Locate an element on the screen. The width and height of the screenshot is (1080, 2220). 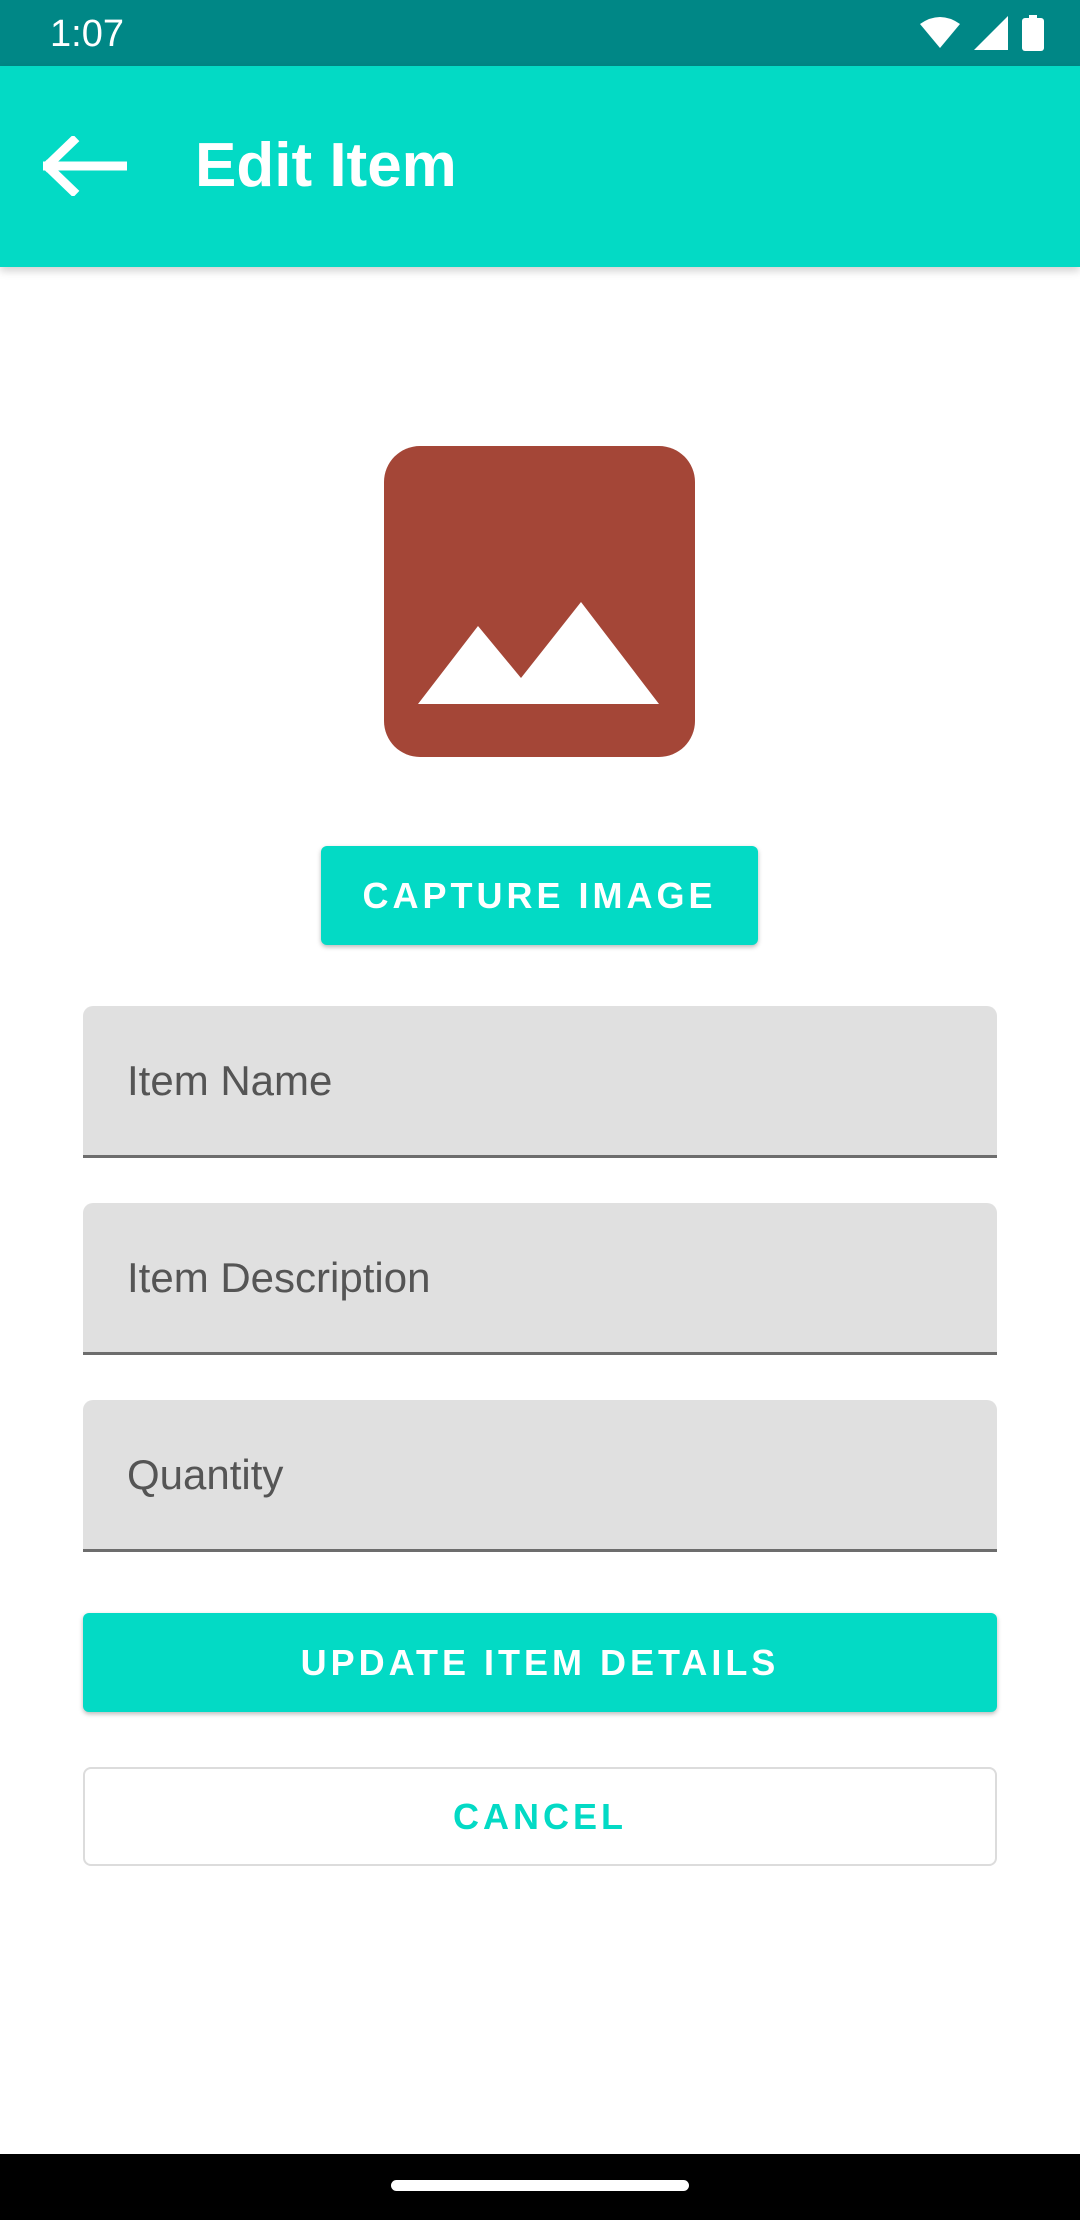
navigation-bar is located at coordinates (540, 2187).